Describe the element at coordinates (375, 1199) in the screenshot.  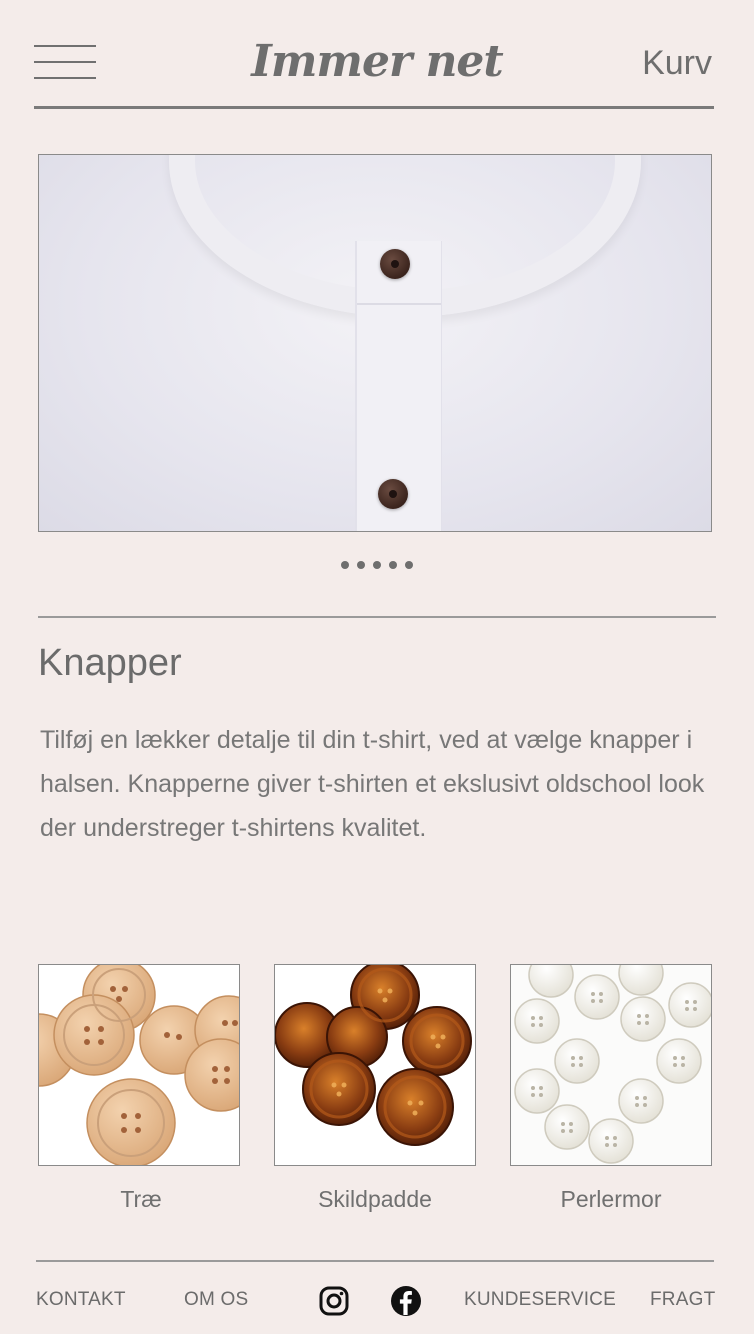
I see `option-label-tortoise: Skildpadde` at that location.